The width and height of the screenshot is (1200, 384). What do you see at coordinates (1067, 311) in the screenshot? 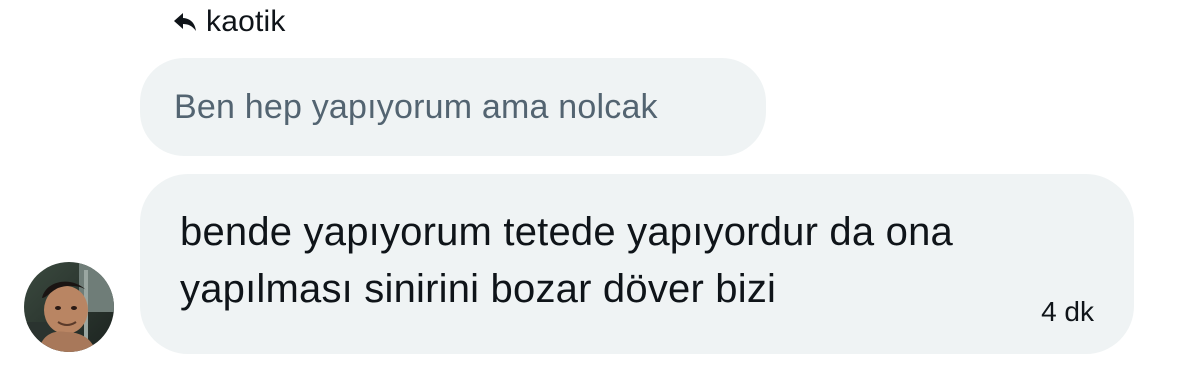
I see `message-timestamp: 4 dk` at bounding box center [1067, 311].